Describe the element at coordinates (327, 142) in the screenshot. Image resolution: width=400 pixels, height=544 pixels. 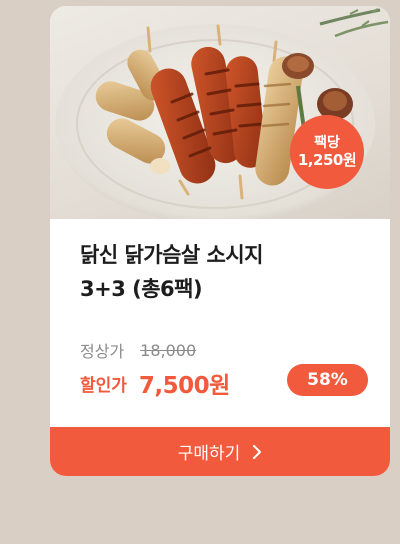
I see `badge-label: 팩당` at that location.